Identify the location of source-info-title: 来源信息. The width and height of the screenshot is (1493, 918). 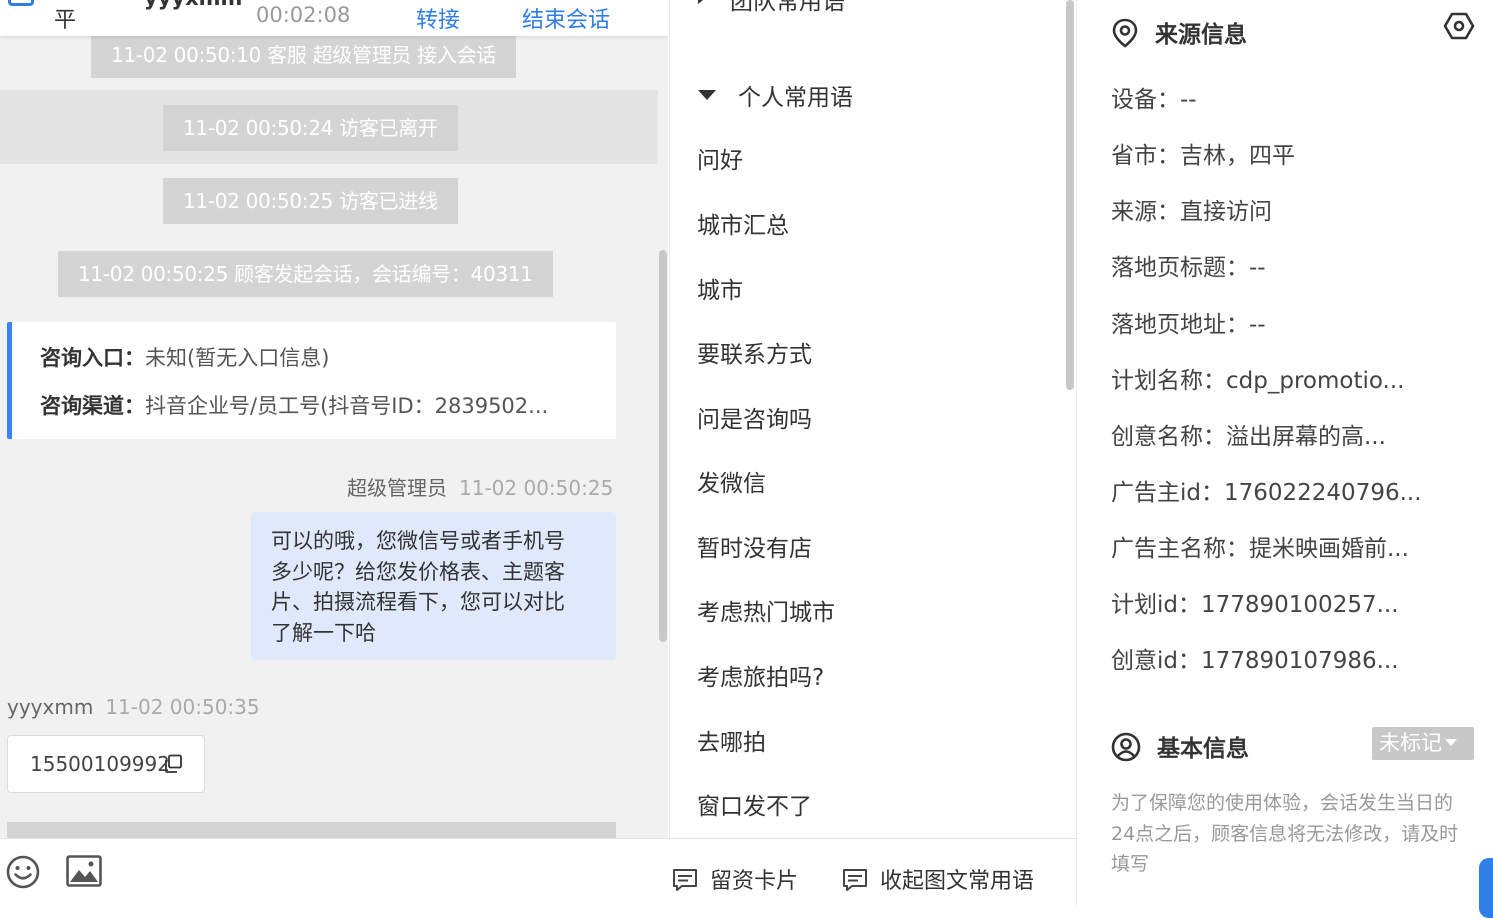
(1179, 32).